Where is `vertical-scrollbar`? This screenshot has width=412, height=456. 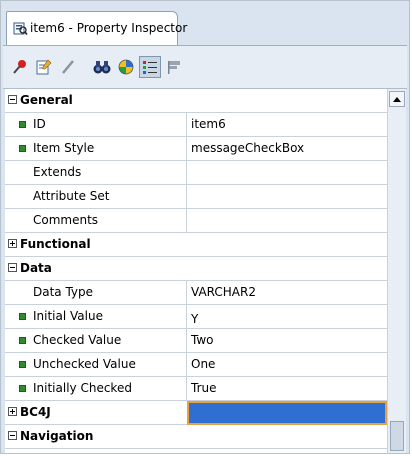 vertical-scrollbar is located at coordinates (396, 271).